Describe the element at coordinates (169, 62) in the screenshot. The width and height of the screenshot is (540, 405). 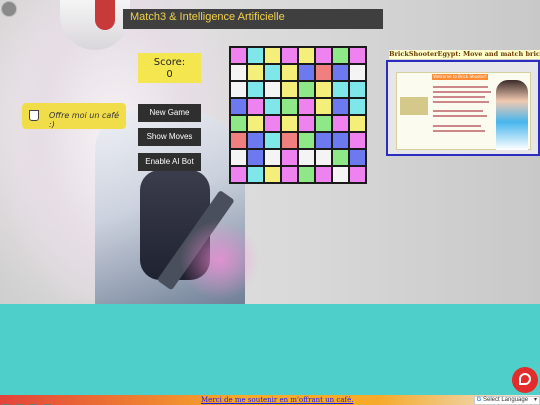
I see `score-label: Score:` at that location.